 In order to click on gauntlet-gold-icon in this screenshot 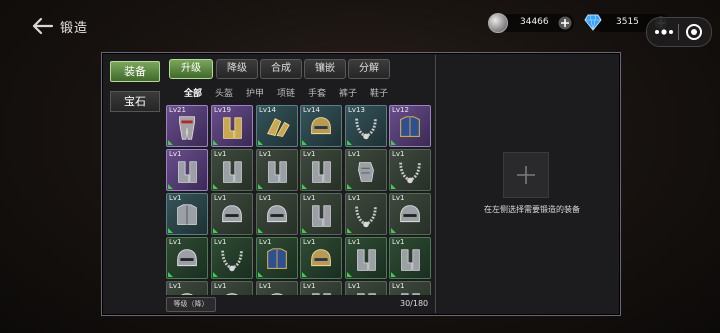, I will do `click(278, 127)`.